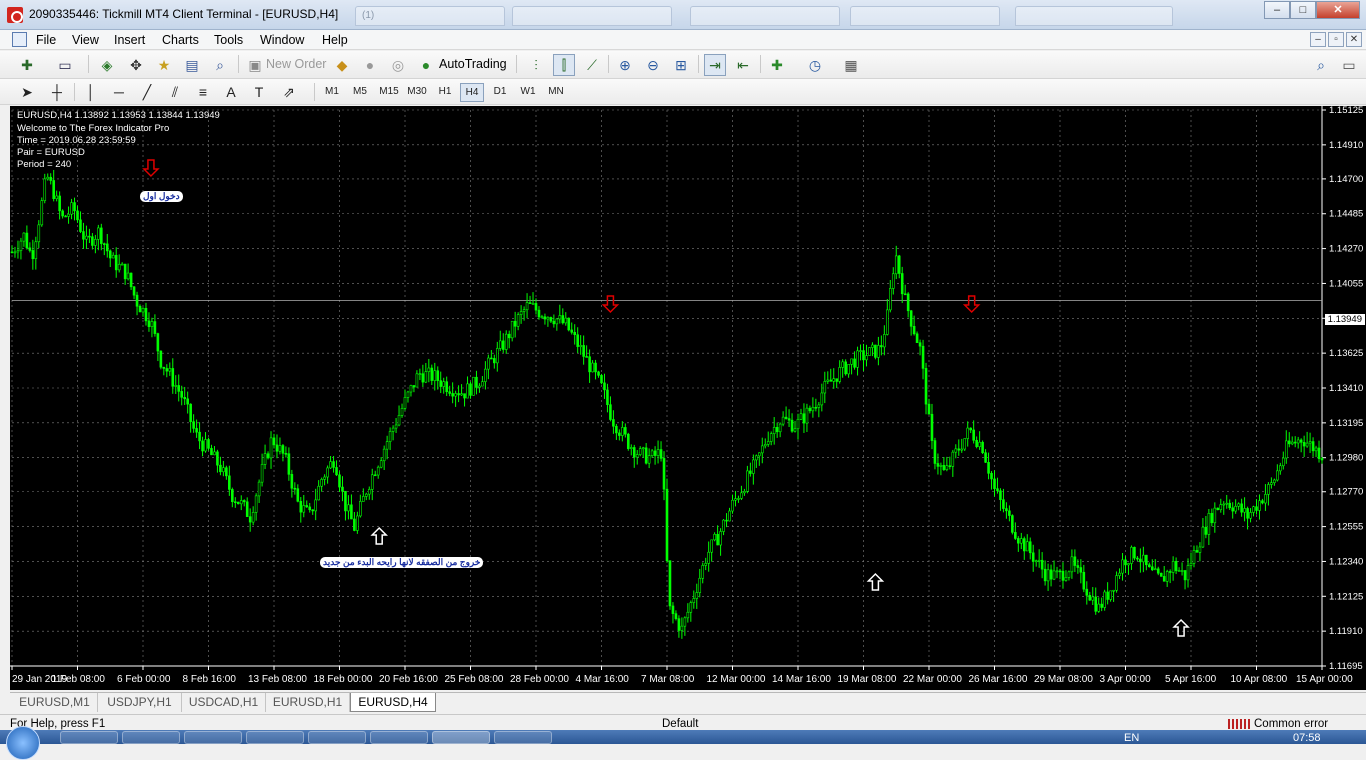 This screenshot has height=760, width=1366. Describe the element at coordinates (119, 92) in the screenshot. I see `horizontal-line-icon: ─` at that location.